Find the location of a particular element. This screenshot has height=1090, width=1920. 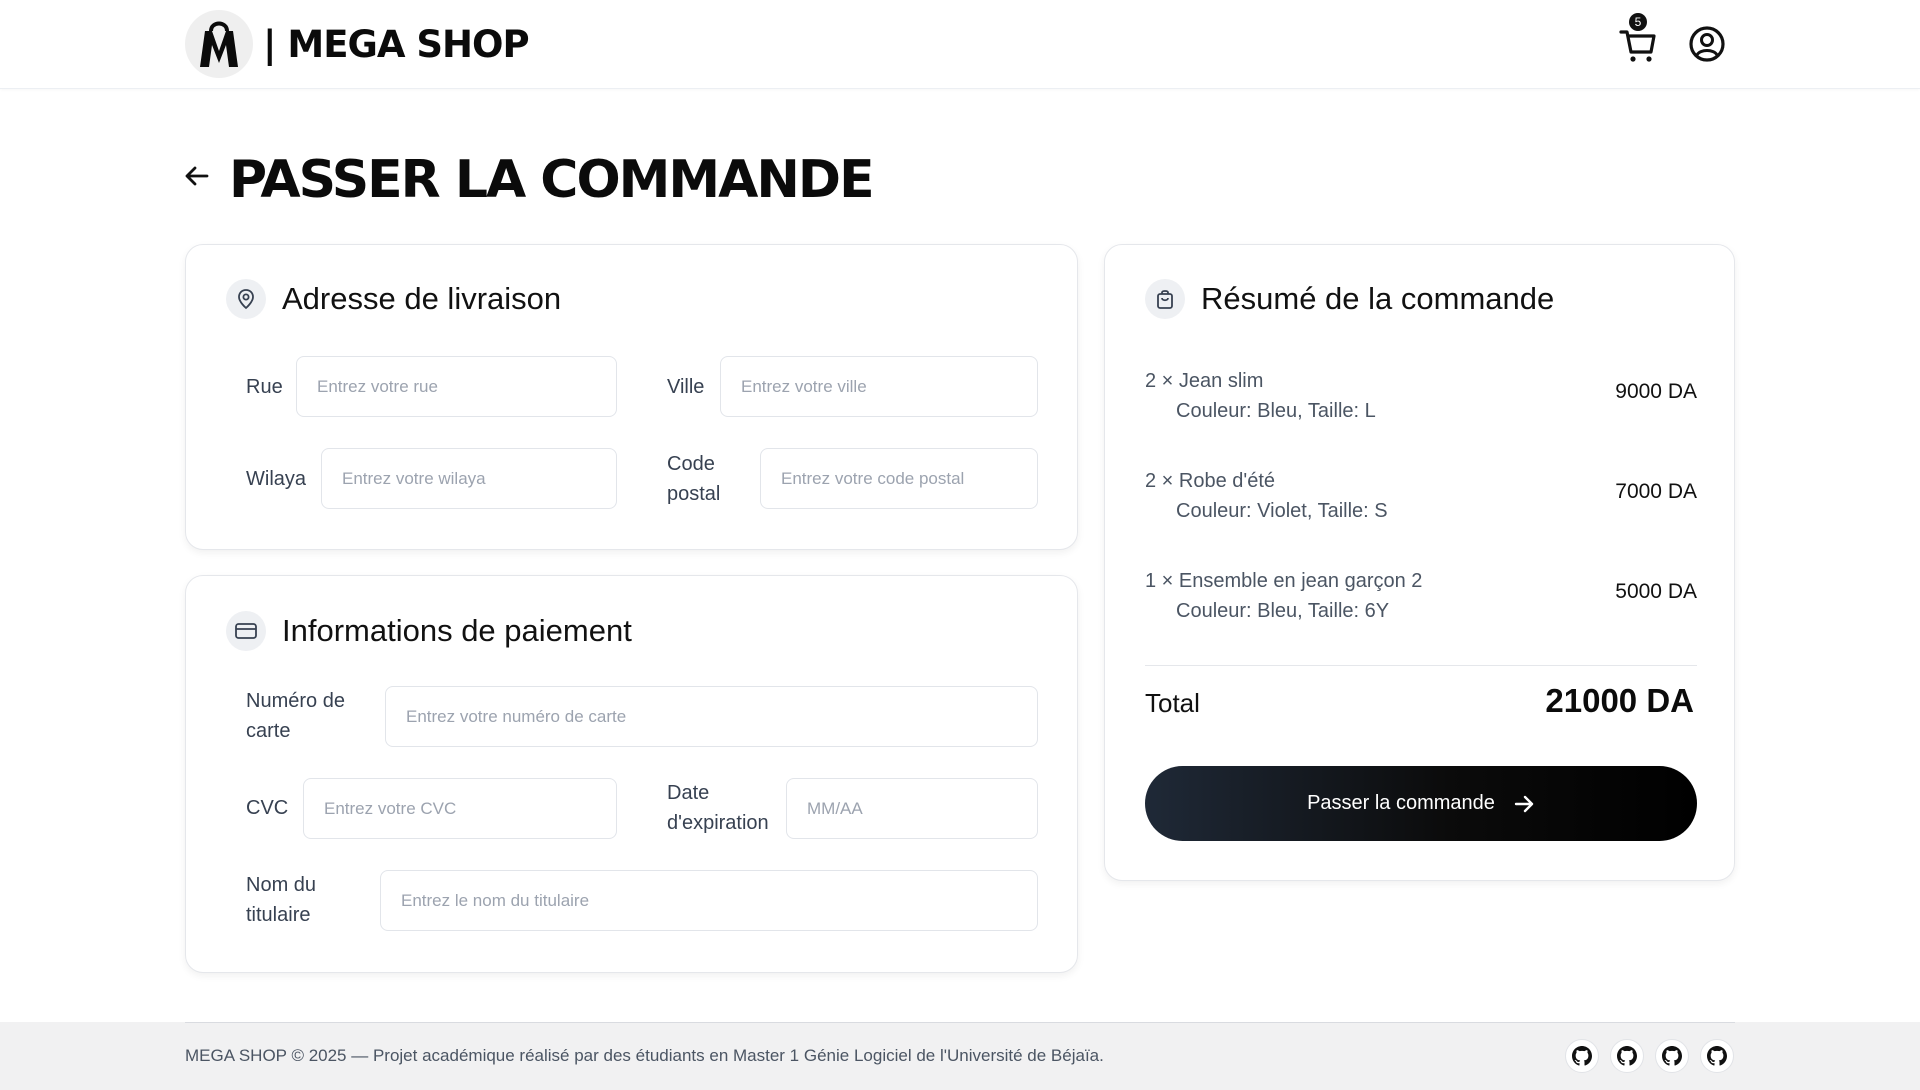

place-order-button: Passer la commande is located at coordinates (1421, 803).